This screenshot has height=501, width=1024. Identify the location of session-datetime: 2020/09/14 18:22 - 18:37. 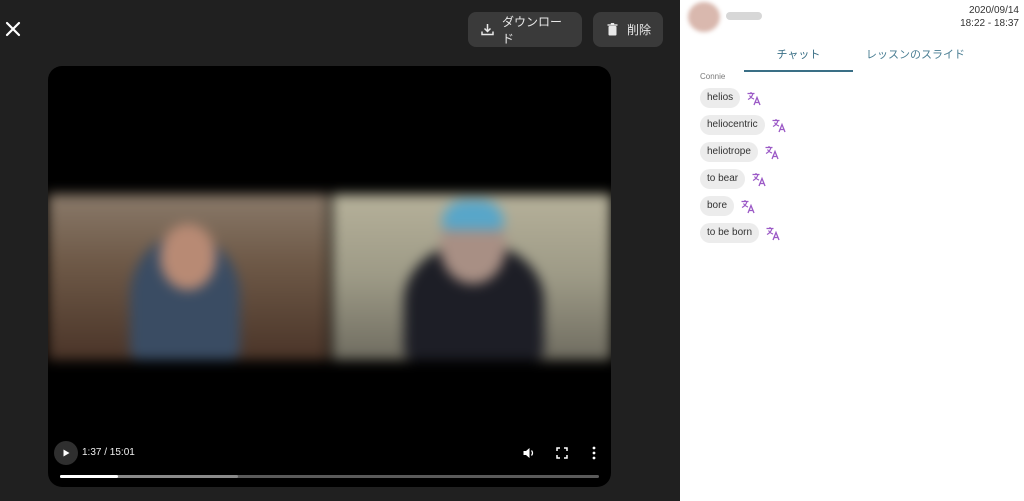
(989, 17).